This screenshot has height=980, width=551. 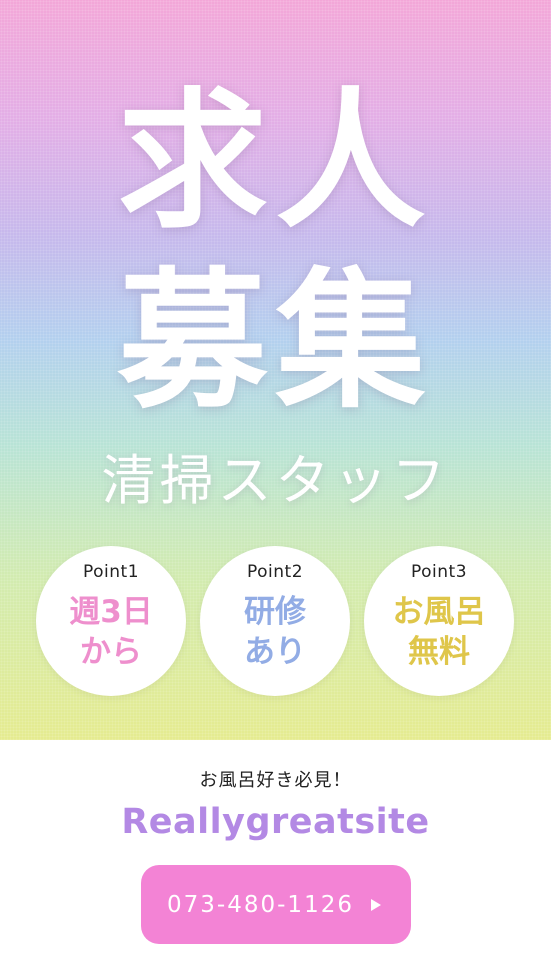 What do you see at coordinates (275, 822) in the screenshot?
I see `site-name: Reallygreatsite` at bounding box center [275, 822].